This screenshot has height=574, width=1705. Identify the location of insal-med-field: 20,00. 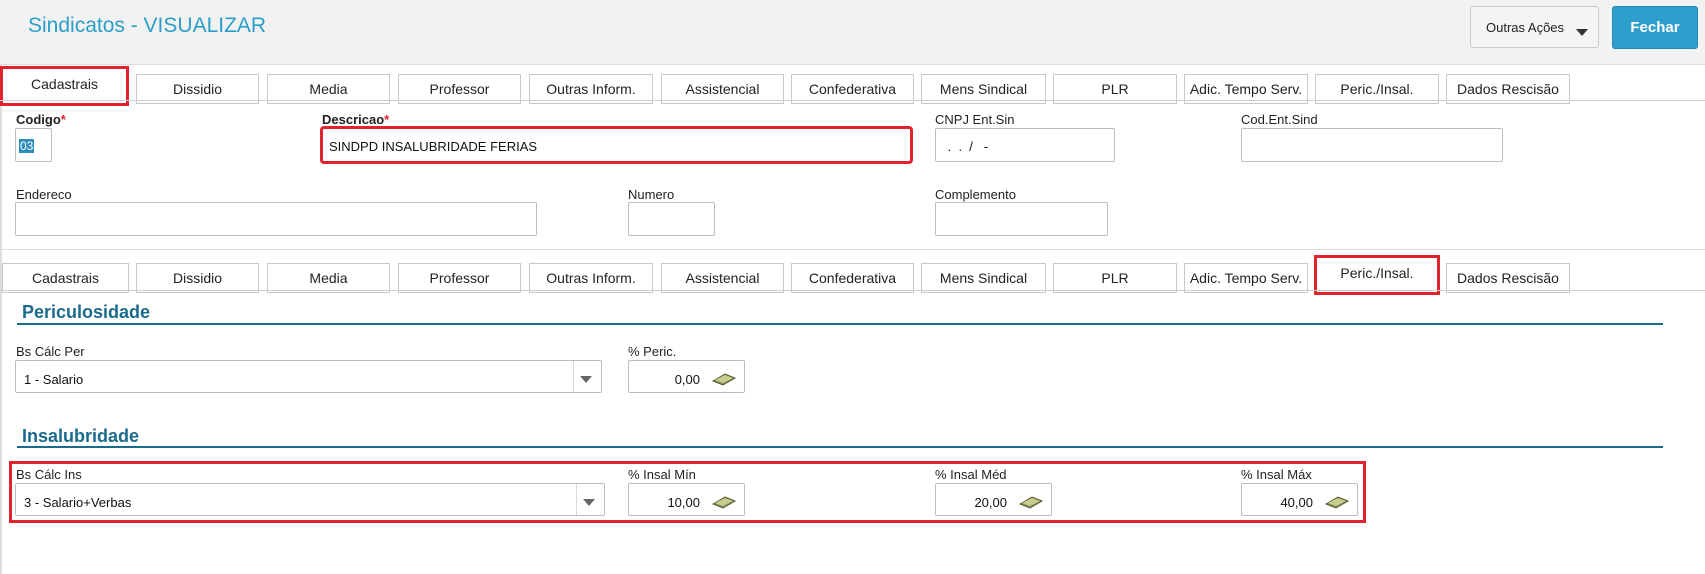
(993, 499).